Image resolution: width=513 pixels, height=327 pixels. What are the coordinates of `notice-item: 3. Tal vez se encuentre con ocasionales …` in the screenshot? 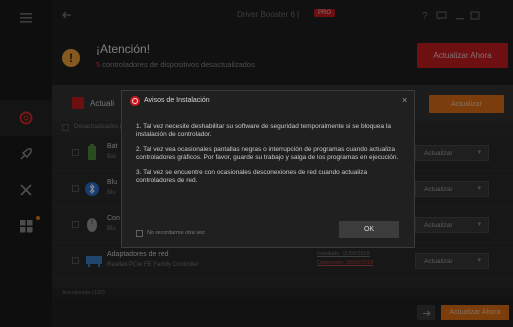 It's located at (252, 176).